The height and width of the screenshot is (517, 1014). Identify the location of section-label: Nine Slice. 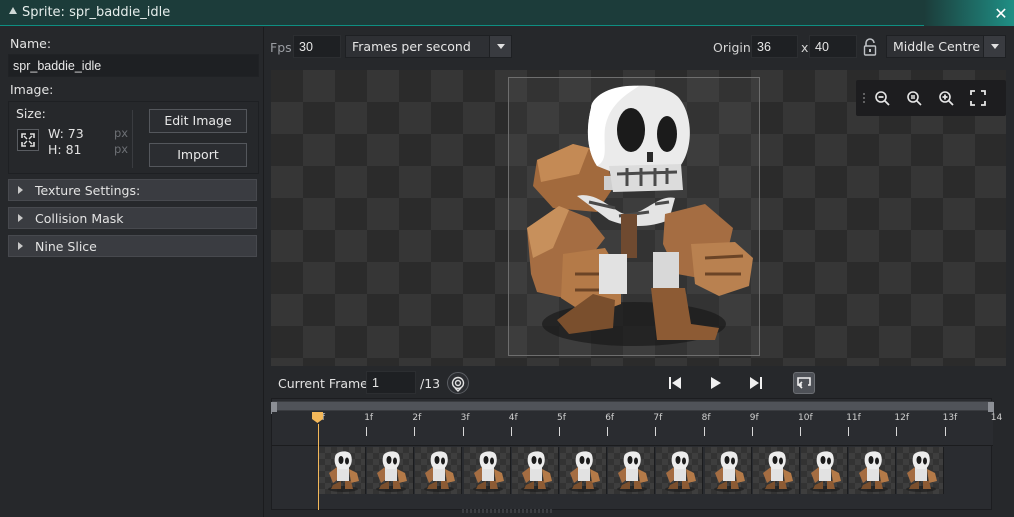
(66, 246).